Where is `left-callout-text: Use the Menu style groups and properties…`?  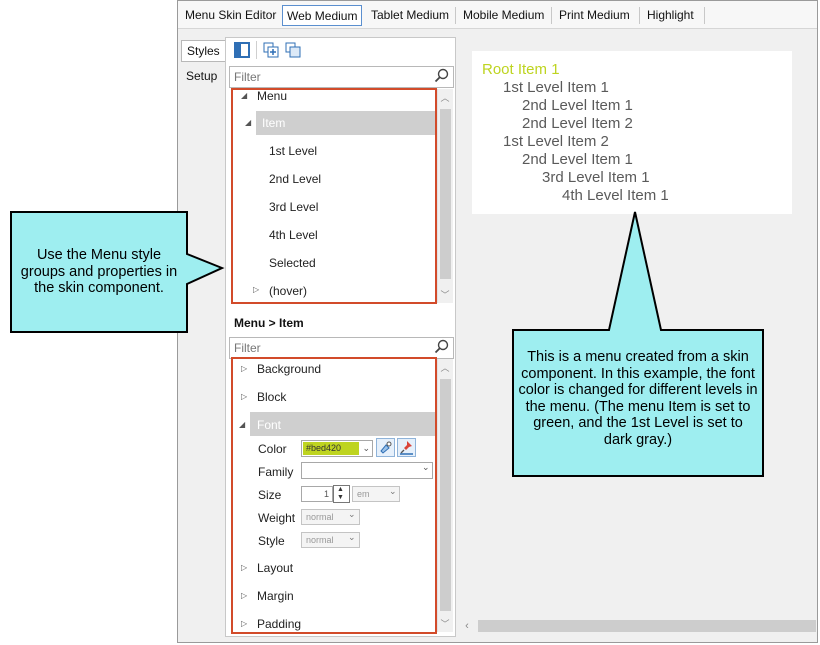 left-callout-text: Use the Menu style groups and properties… is located at coordinates (99, 271).